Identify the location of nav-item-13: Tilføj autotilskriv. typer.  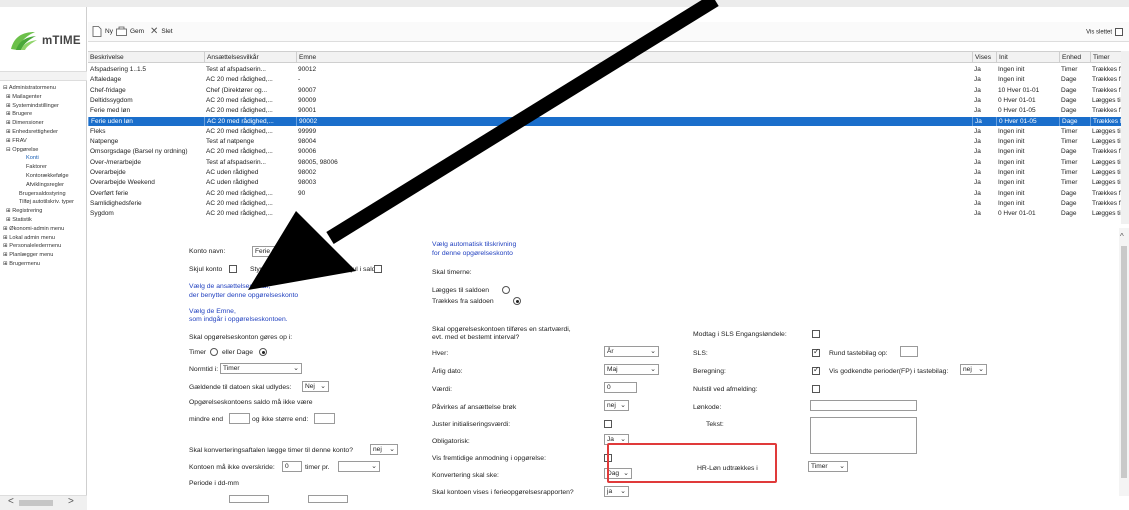
(44, 202).